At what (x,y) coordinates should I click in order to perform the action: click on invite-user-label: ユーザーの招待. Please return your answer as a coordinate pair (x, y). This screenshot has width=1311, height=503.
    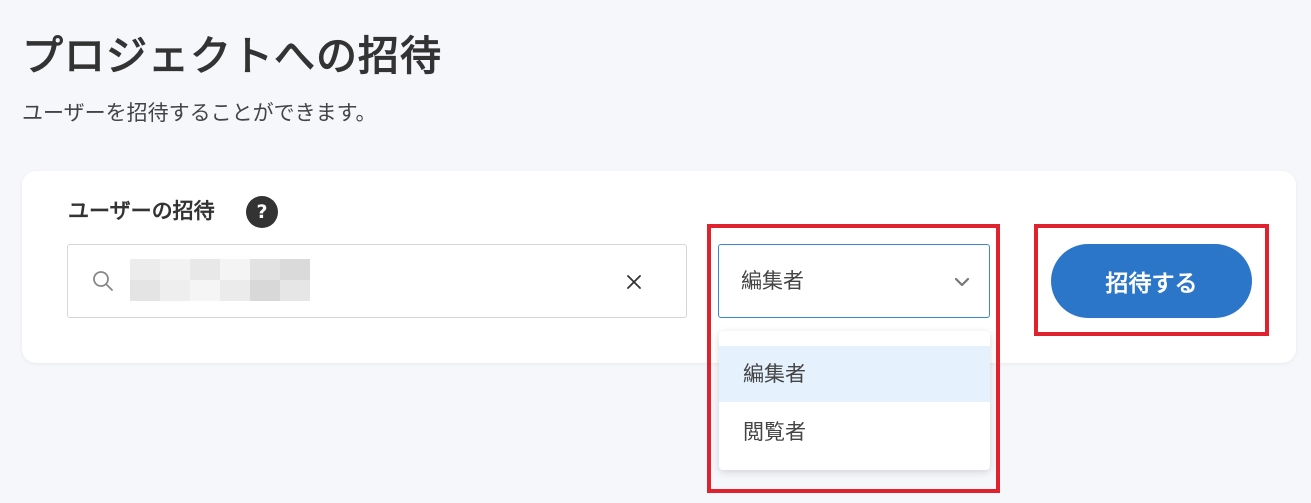
    Looking at the image, I should click on (141, 211).